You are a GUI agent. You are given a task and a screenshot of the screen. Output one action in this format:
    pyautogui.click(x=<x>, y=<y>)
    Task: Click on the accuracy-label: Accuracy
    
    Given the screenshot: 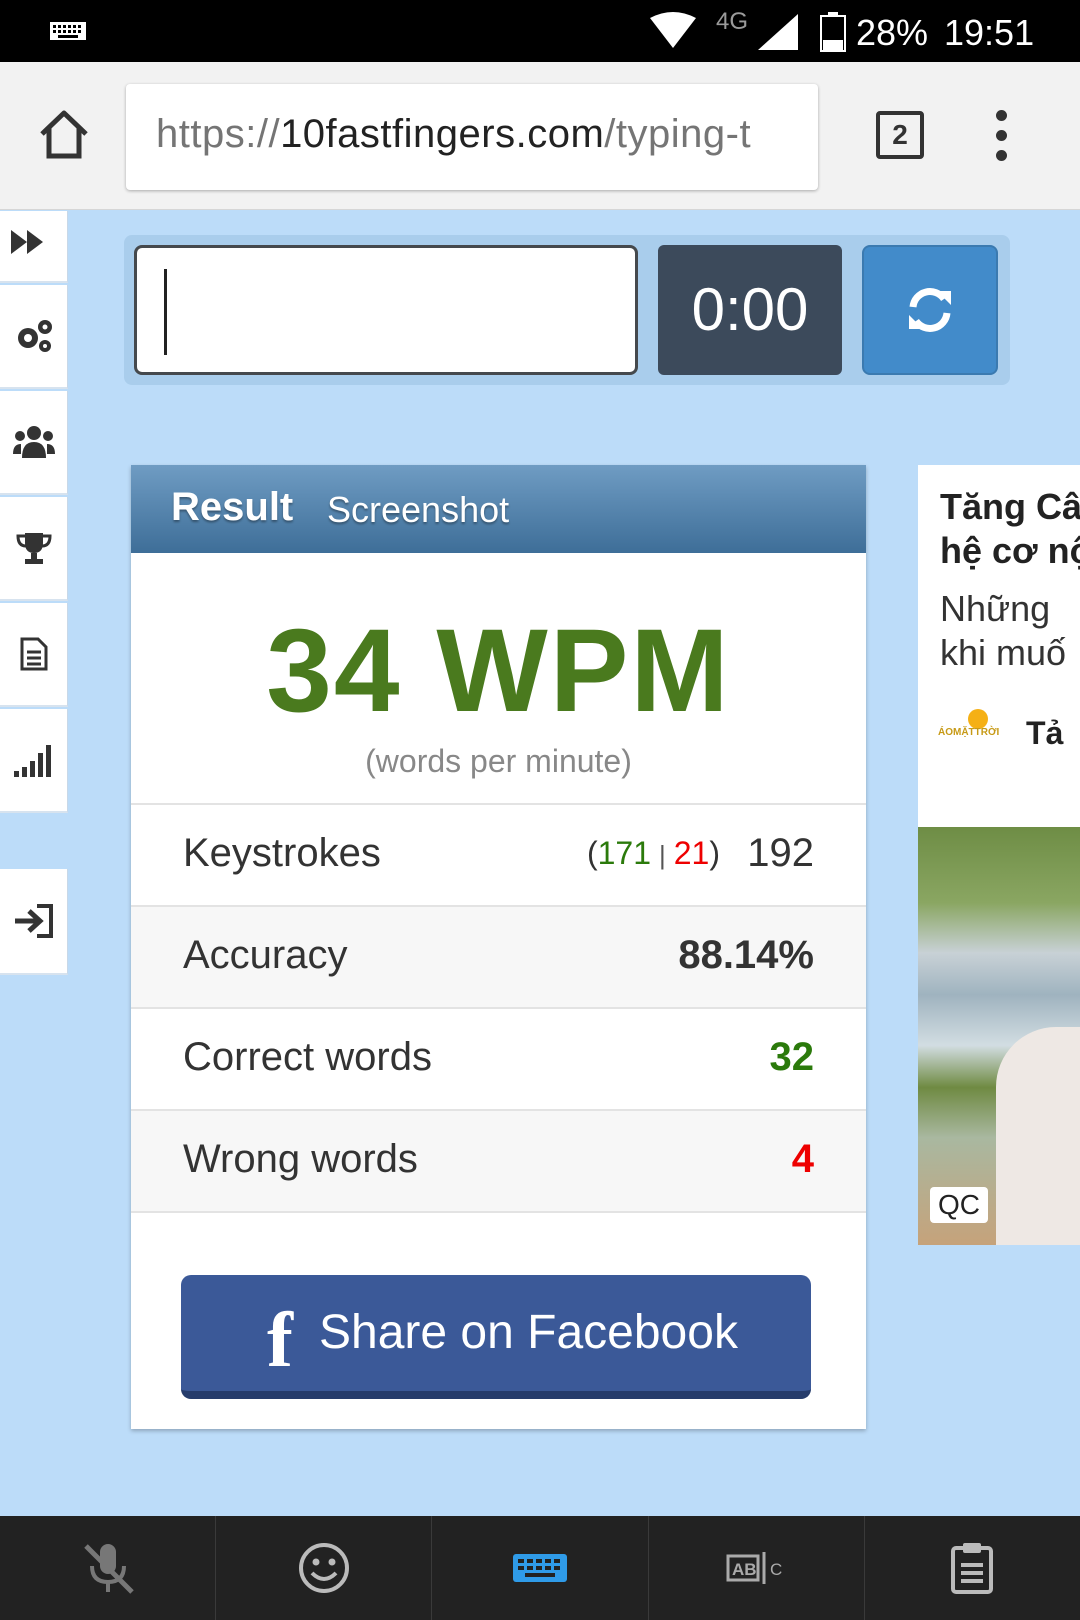 What is the action you would take?
    pyautogui.click(x=265, y=955)
    